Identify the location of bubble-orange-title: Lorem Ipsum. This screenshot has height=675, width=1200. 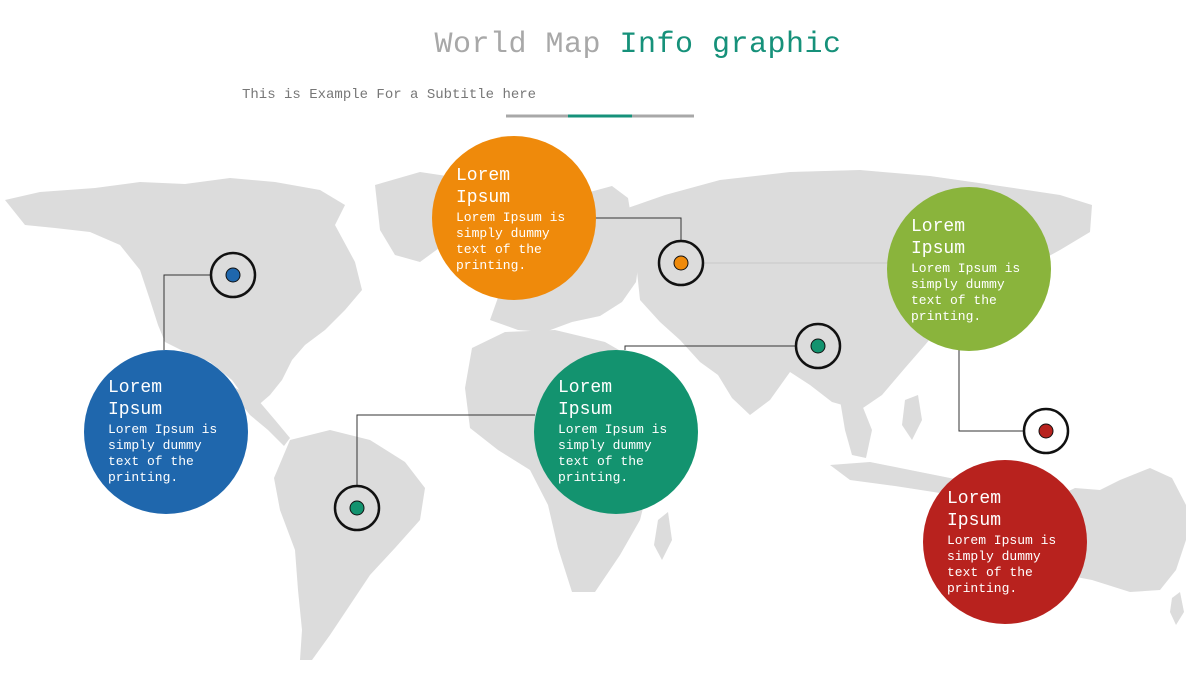
(483, 187).